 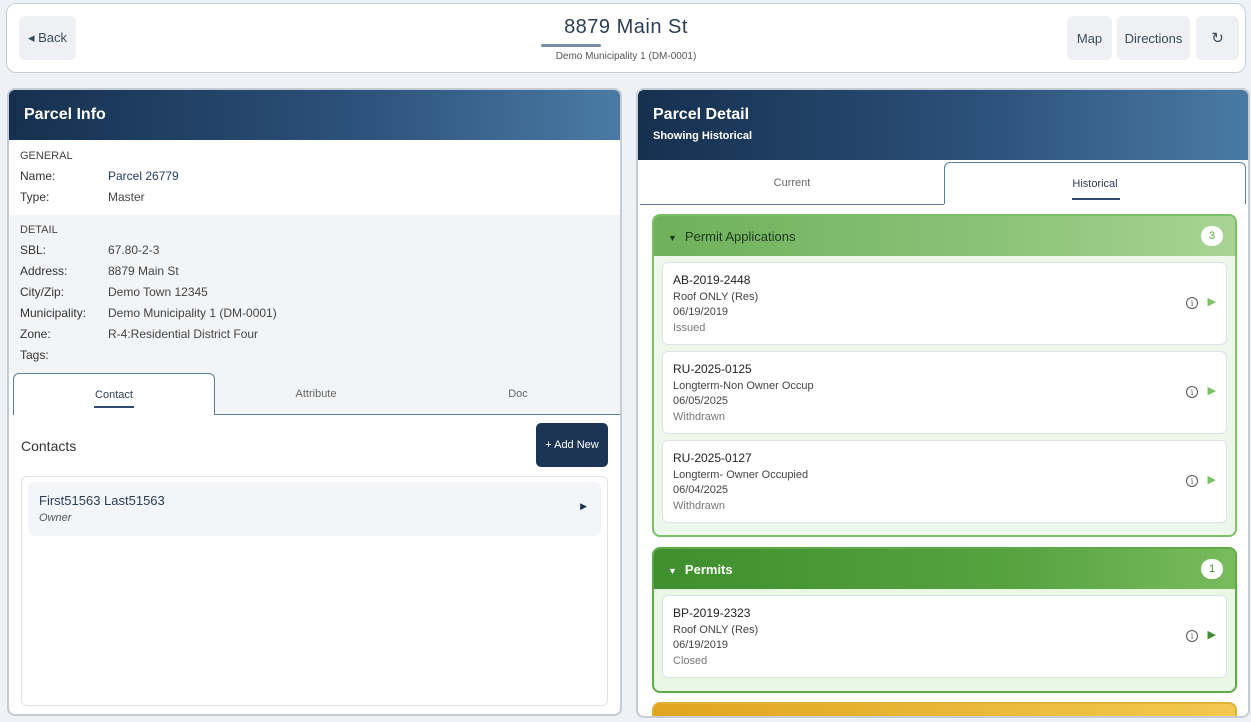 I want to click on tab-attribute-label: Attribute, so click(x=316, y=394).